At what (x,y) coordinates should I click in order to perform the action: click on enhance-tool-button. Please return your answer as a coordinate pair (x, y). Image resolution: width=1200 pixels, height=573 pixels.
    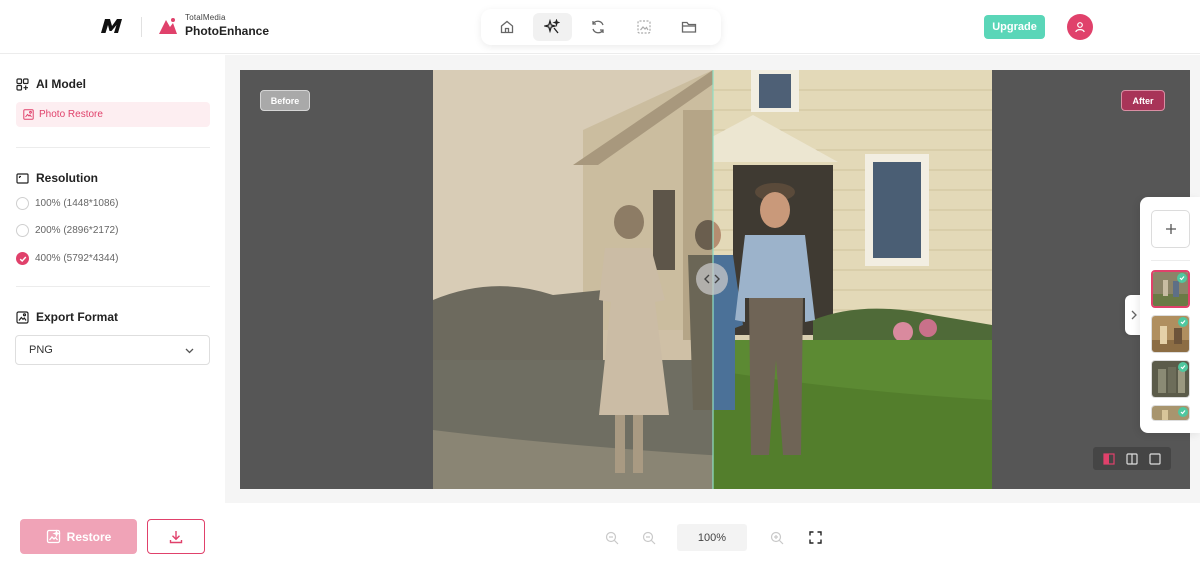
    Looking at the image, I should click on (552, 27).